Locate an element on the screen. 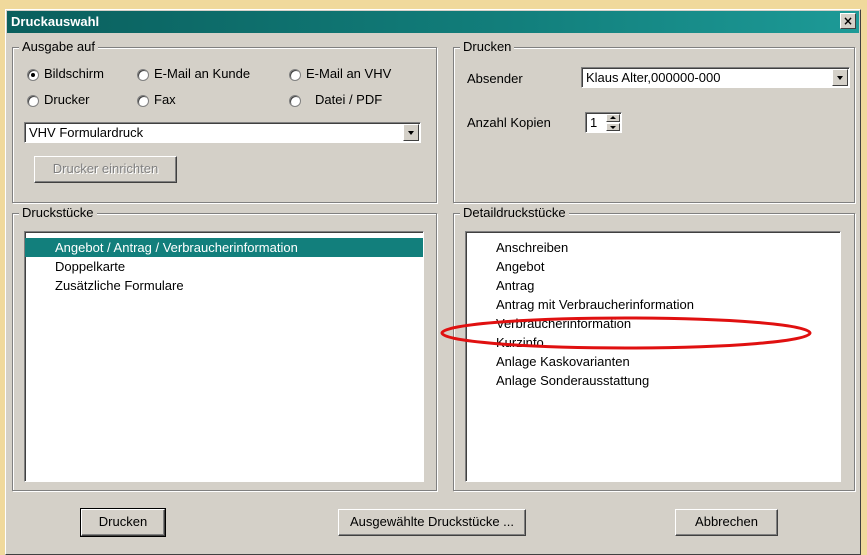 This screenshot has height=555, width=867. cancel-button: Abbrechen is located at coordinates (726, 522).